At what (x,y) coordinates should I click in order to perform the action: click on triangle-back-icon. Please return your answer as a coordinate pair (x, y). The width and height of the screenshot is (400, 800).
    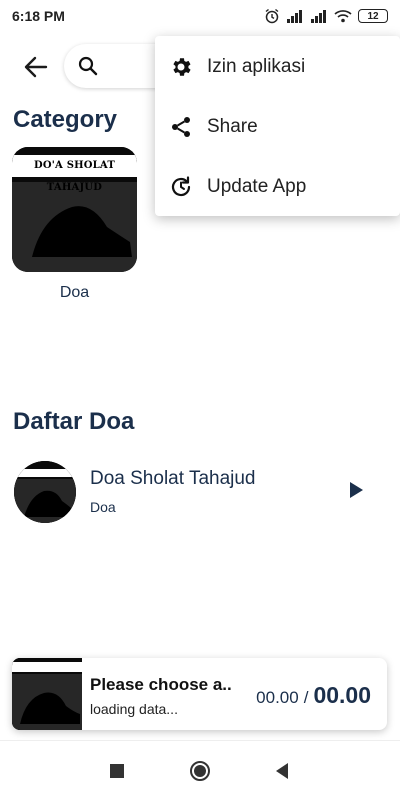
    Looking at the image, I should click on (282, 771).